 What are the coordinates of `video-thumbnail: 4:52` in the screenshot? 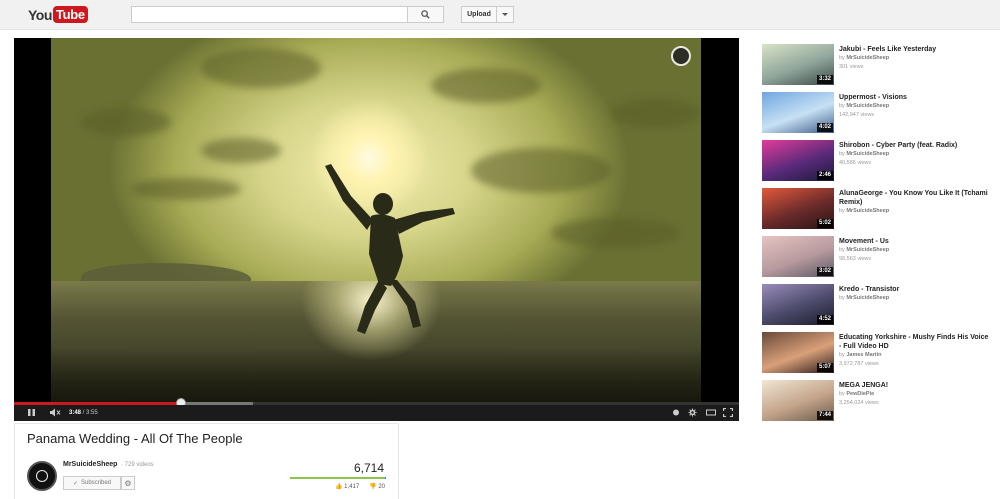 It's located at (798, 304).